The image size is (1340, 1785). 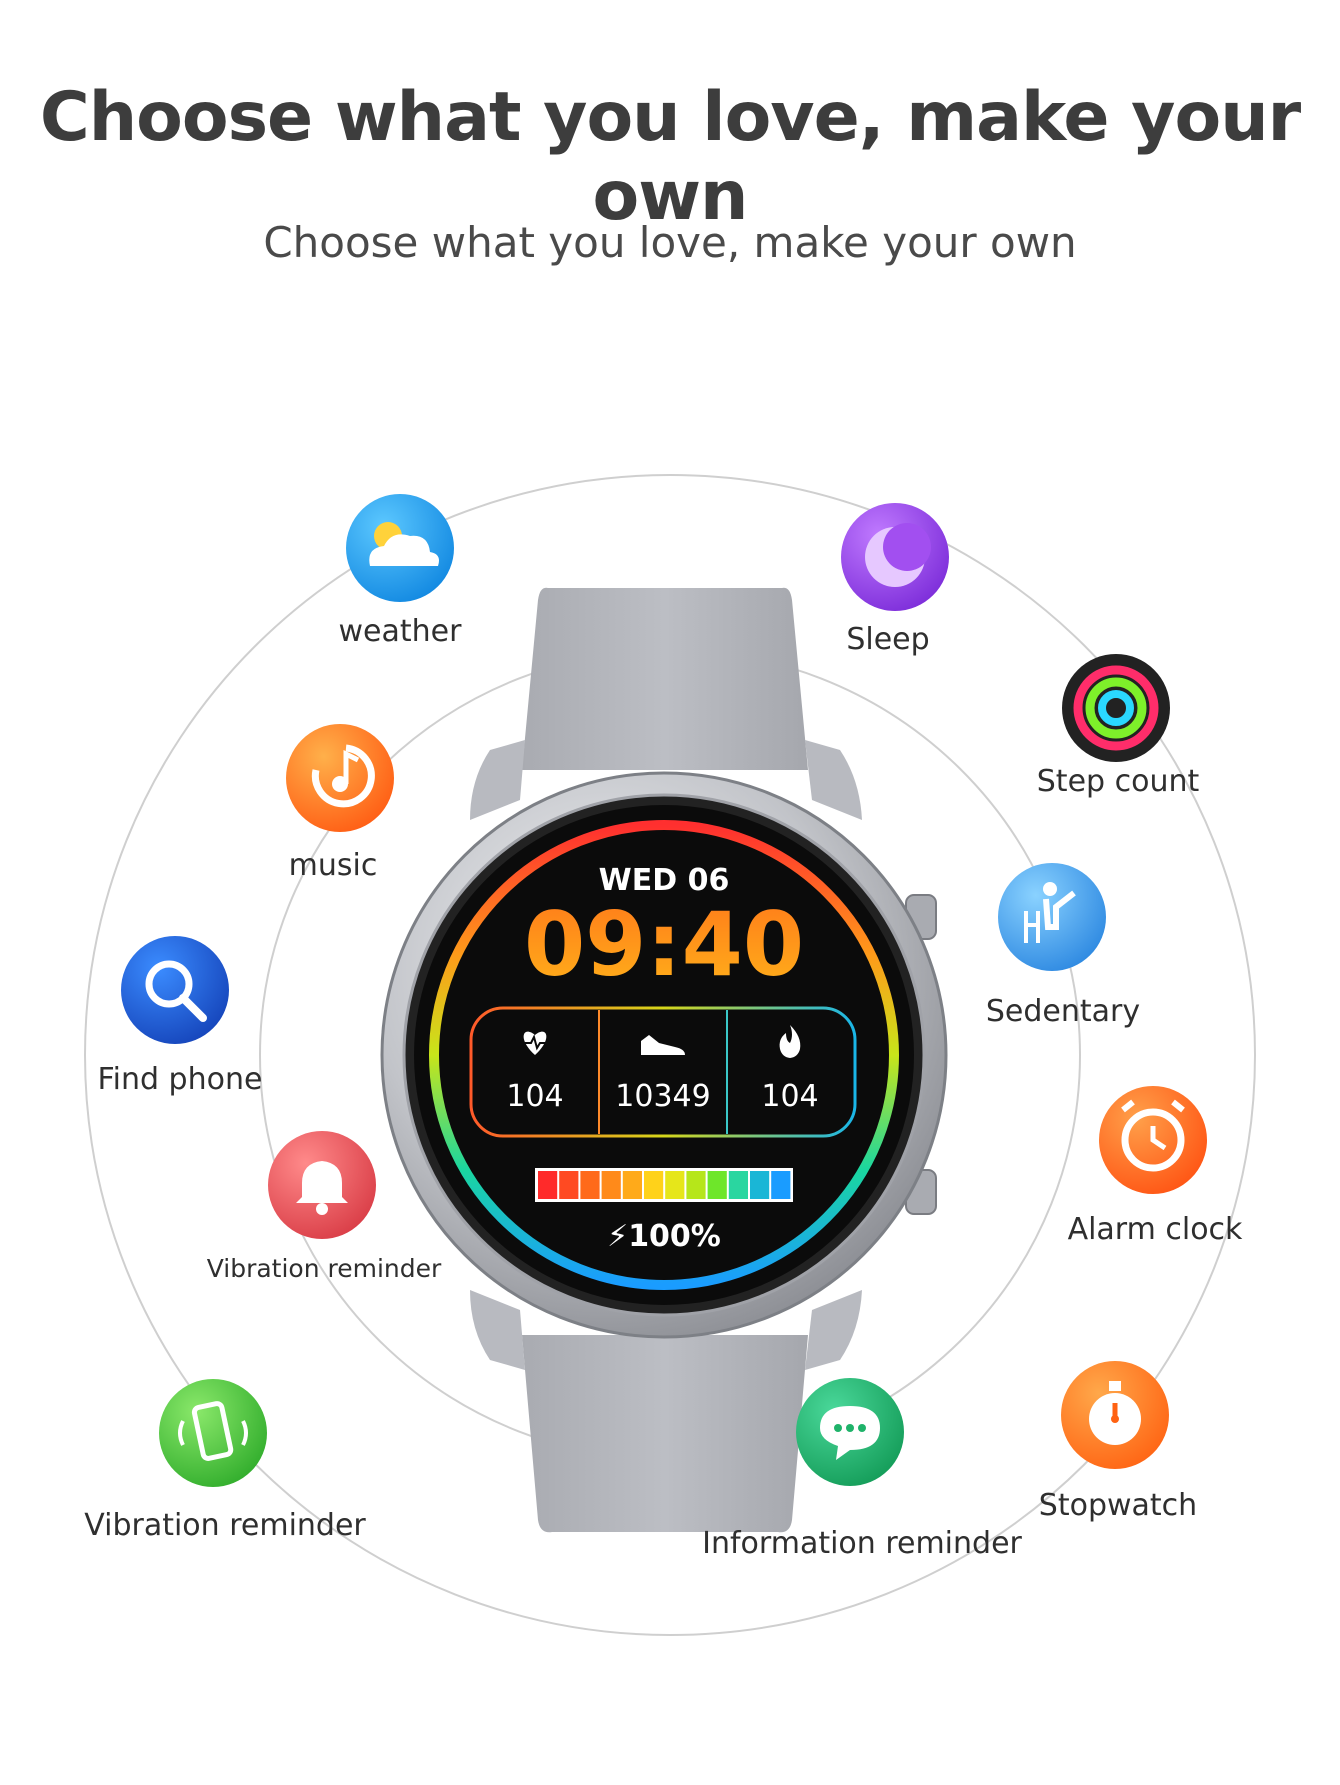 What do you see at coordinates (497, 1330) in the screenshot?
I see `lug-left-bottom` at bounding box center [497, 1330].